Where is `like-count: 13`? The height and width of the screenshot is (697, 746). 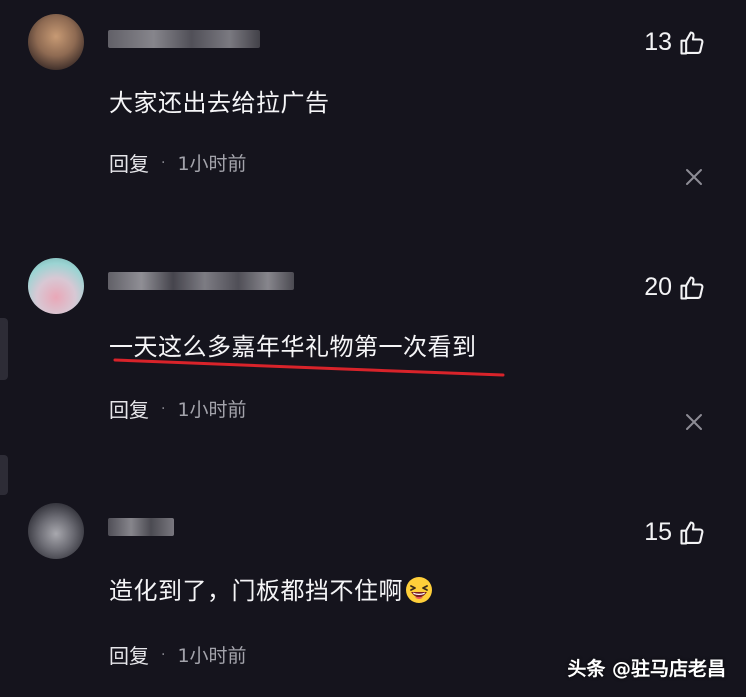
like-count: 13 is located at coordinates (658, 42).